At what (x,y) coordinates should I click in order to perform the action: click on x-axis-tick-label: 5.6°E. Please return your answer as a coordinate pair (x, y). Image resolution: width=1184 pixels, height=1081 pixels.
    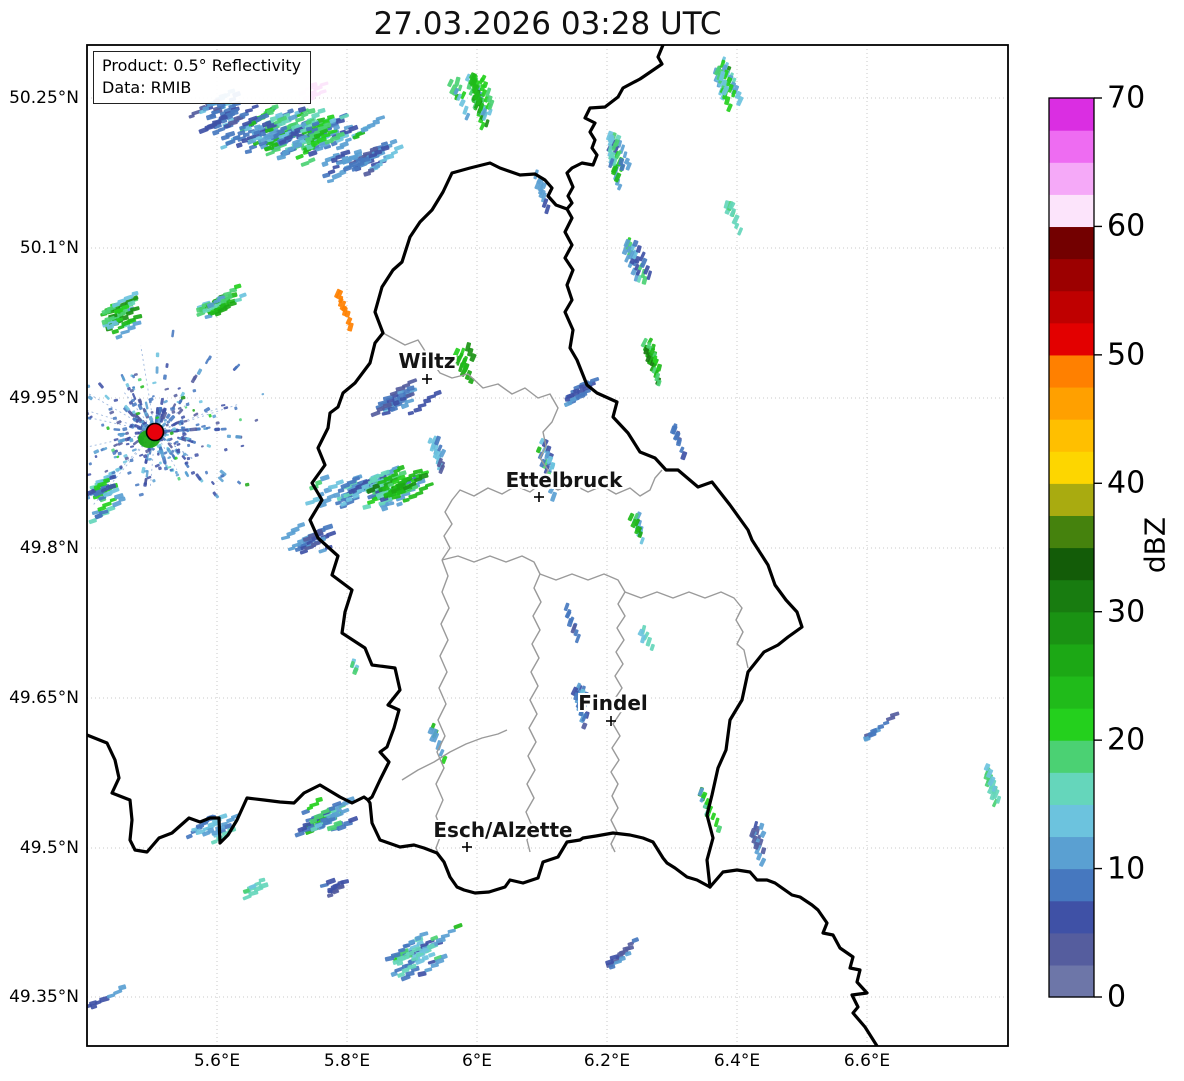
    Looking at the image, I should click on (217, 1061).